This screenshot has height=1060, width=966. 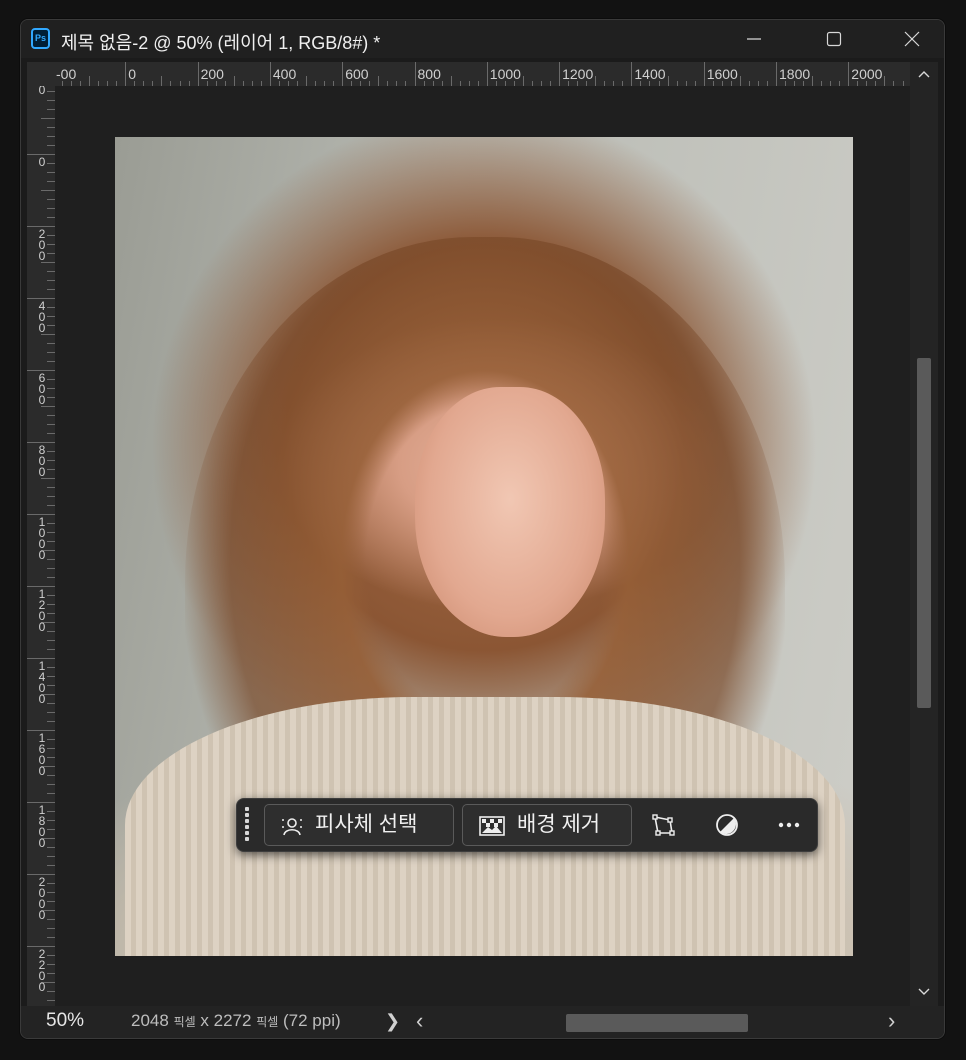 What do you see at coordinates (248, 826) in the screenshot?
I see `grip-icon` at bounding box center [248, 826].